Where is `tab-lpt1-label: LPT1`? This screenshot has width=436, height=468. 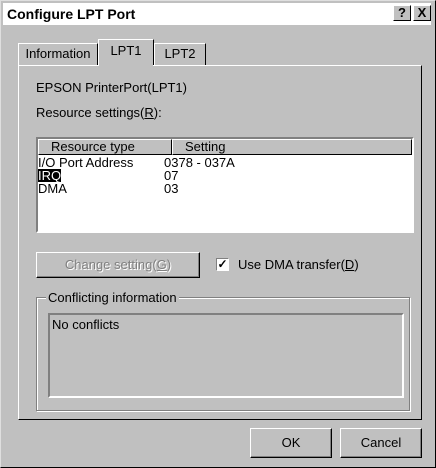
tab-lpt1-label: LPT1 is located at coordinates (126, 50).